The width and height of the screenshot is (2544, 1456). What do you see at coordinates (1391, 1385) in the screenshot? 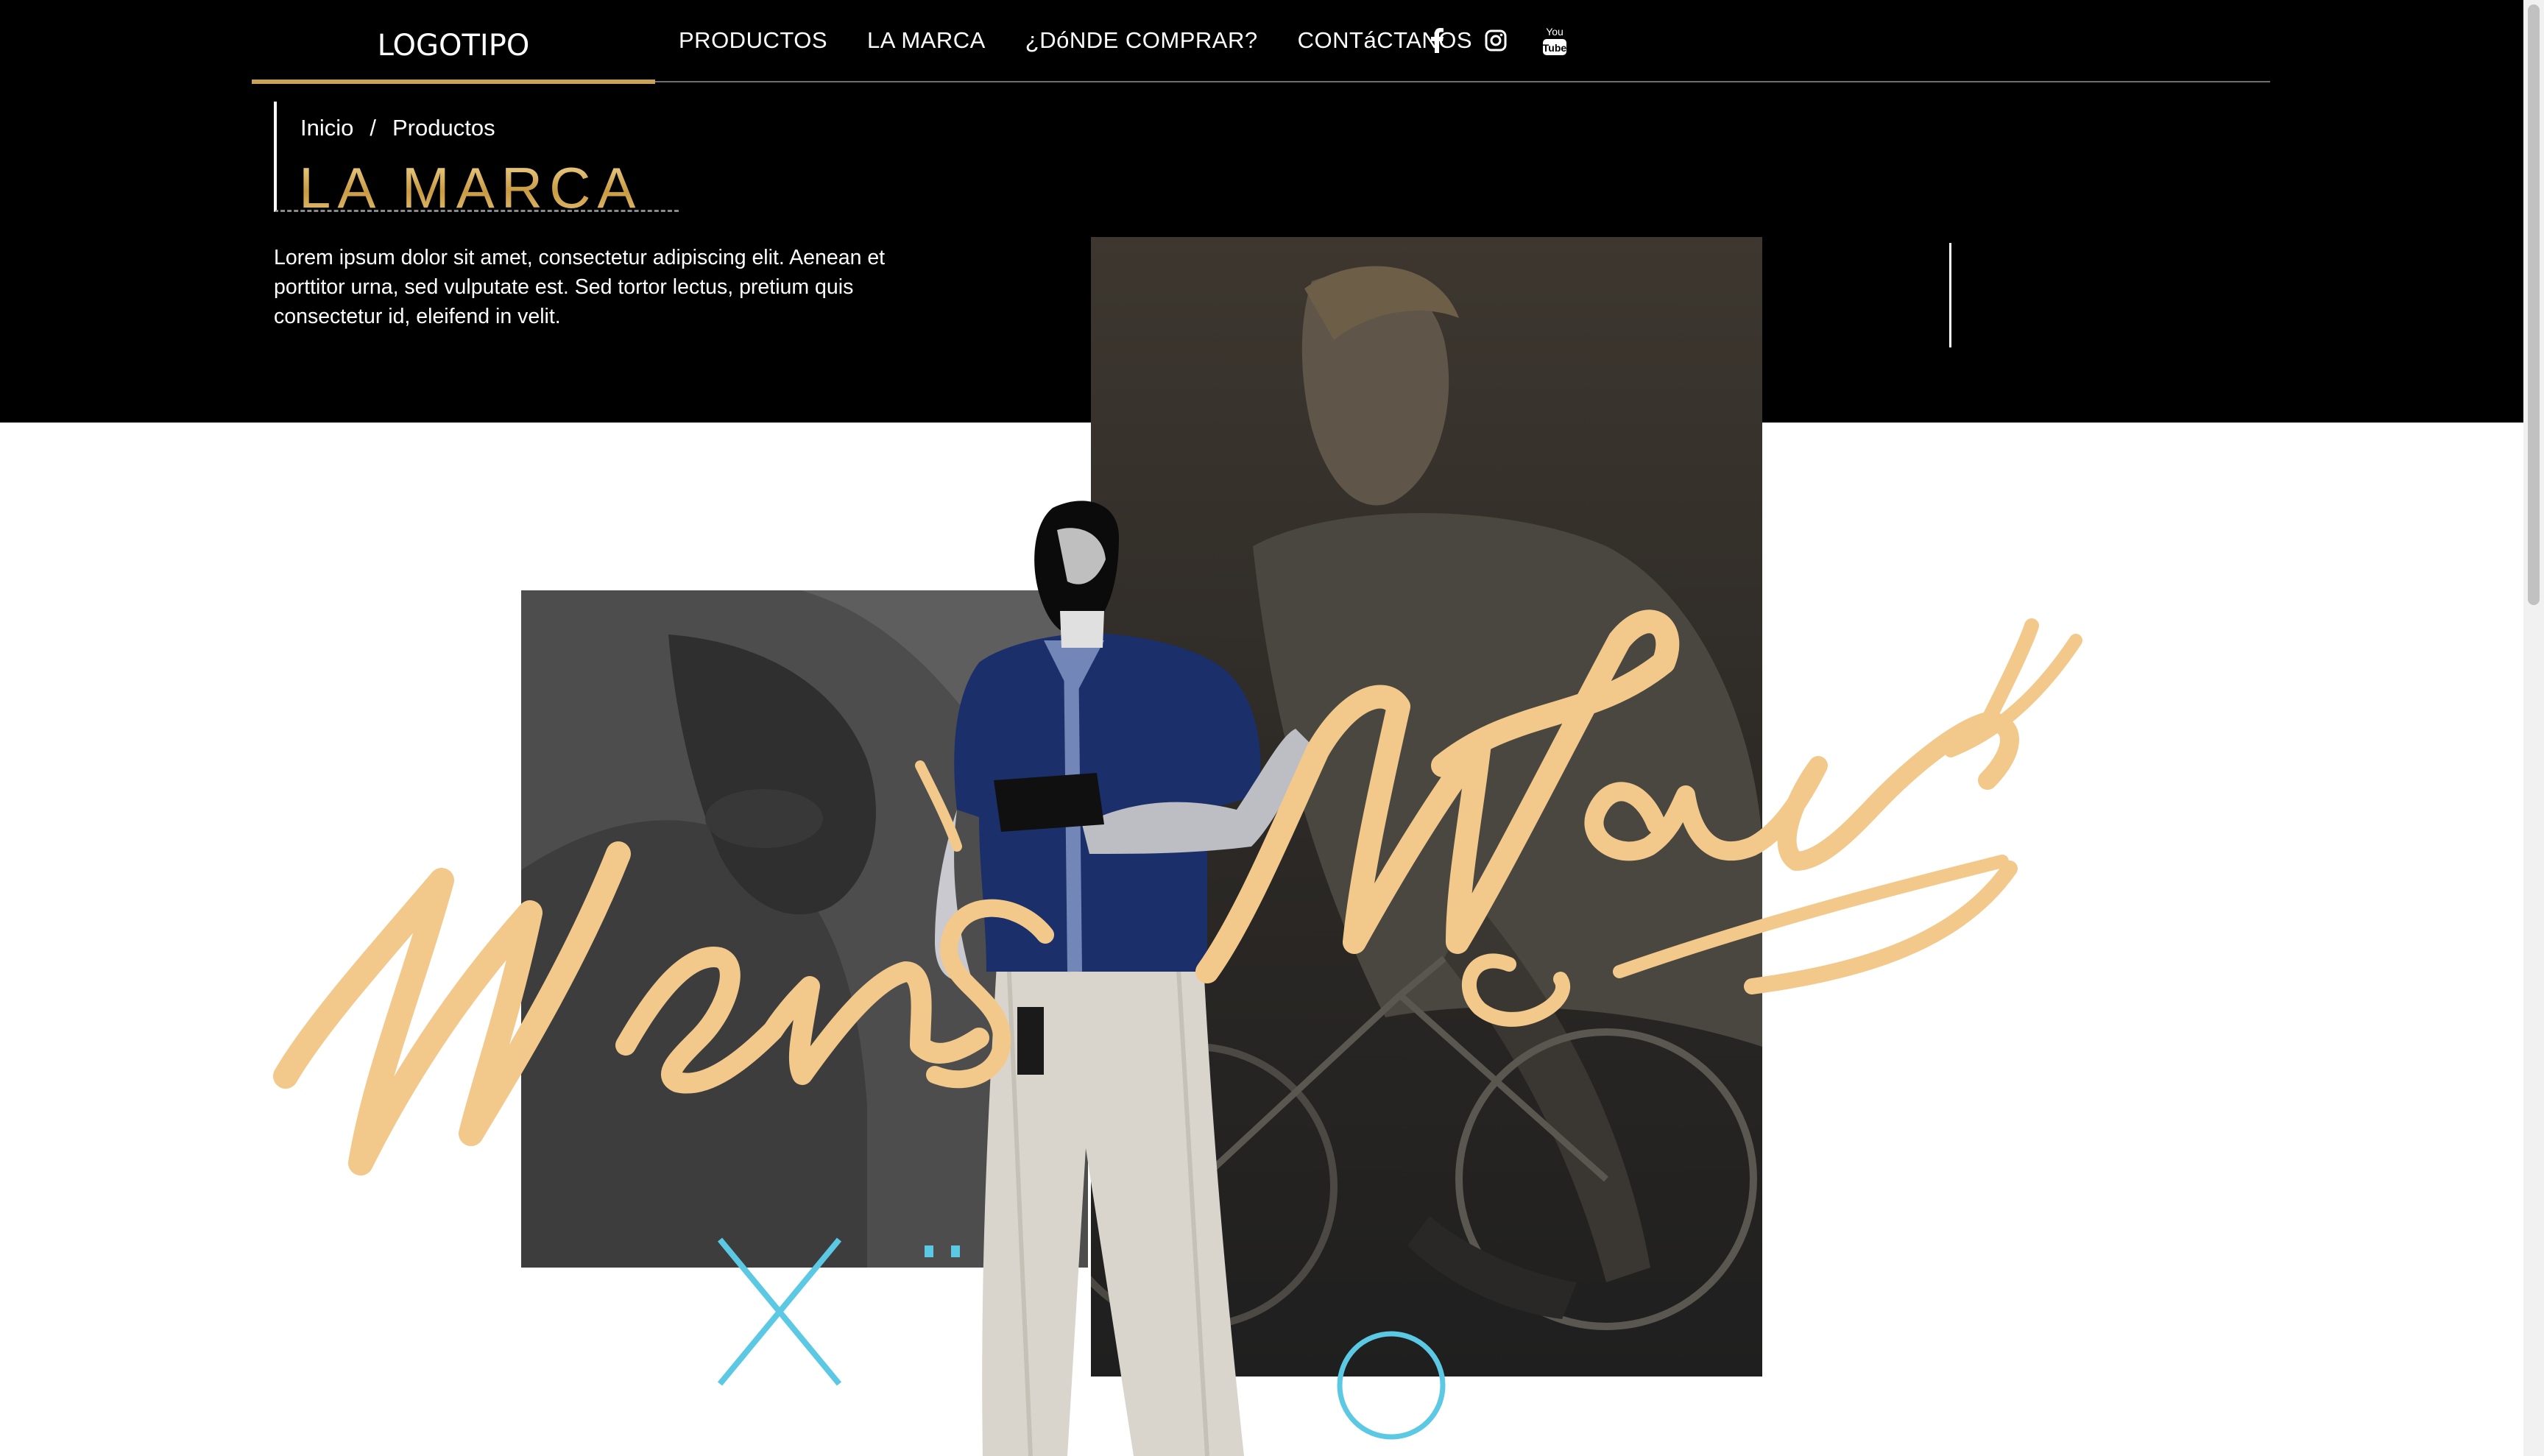
I see `decorative-circle-icon` at bounding box center [1391, 1385].